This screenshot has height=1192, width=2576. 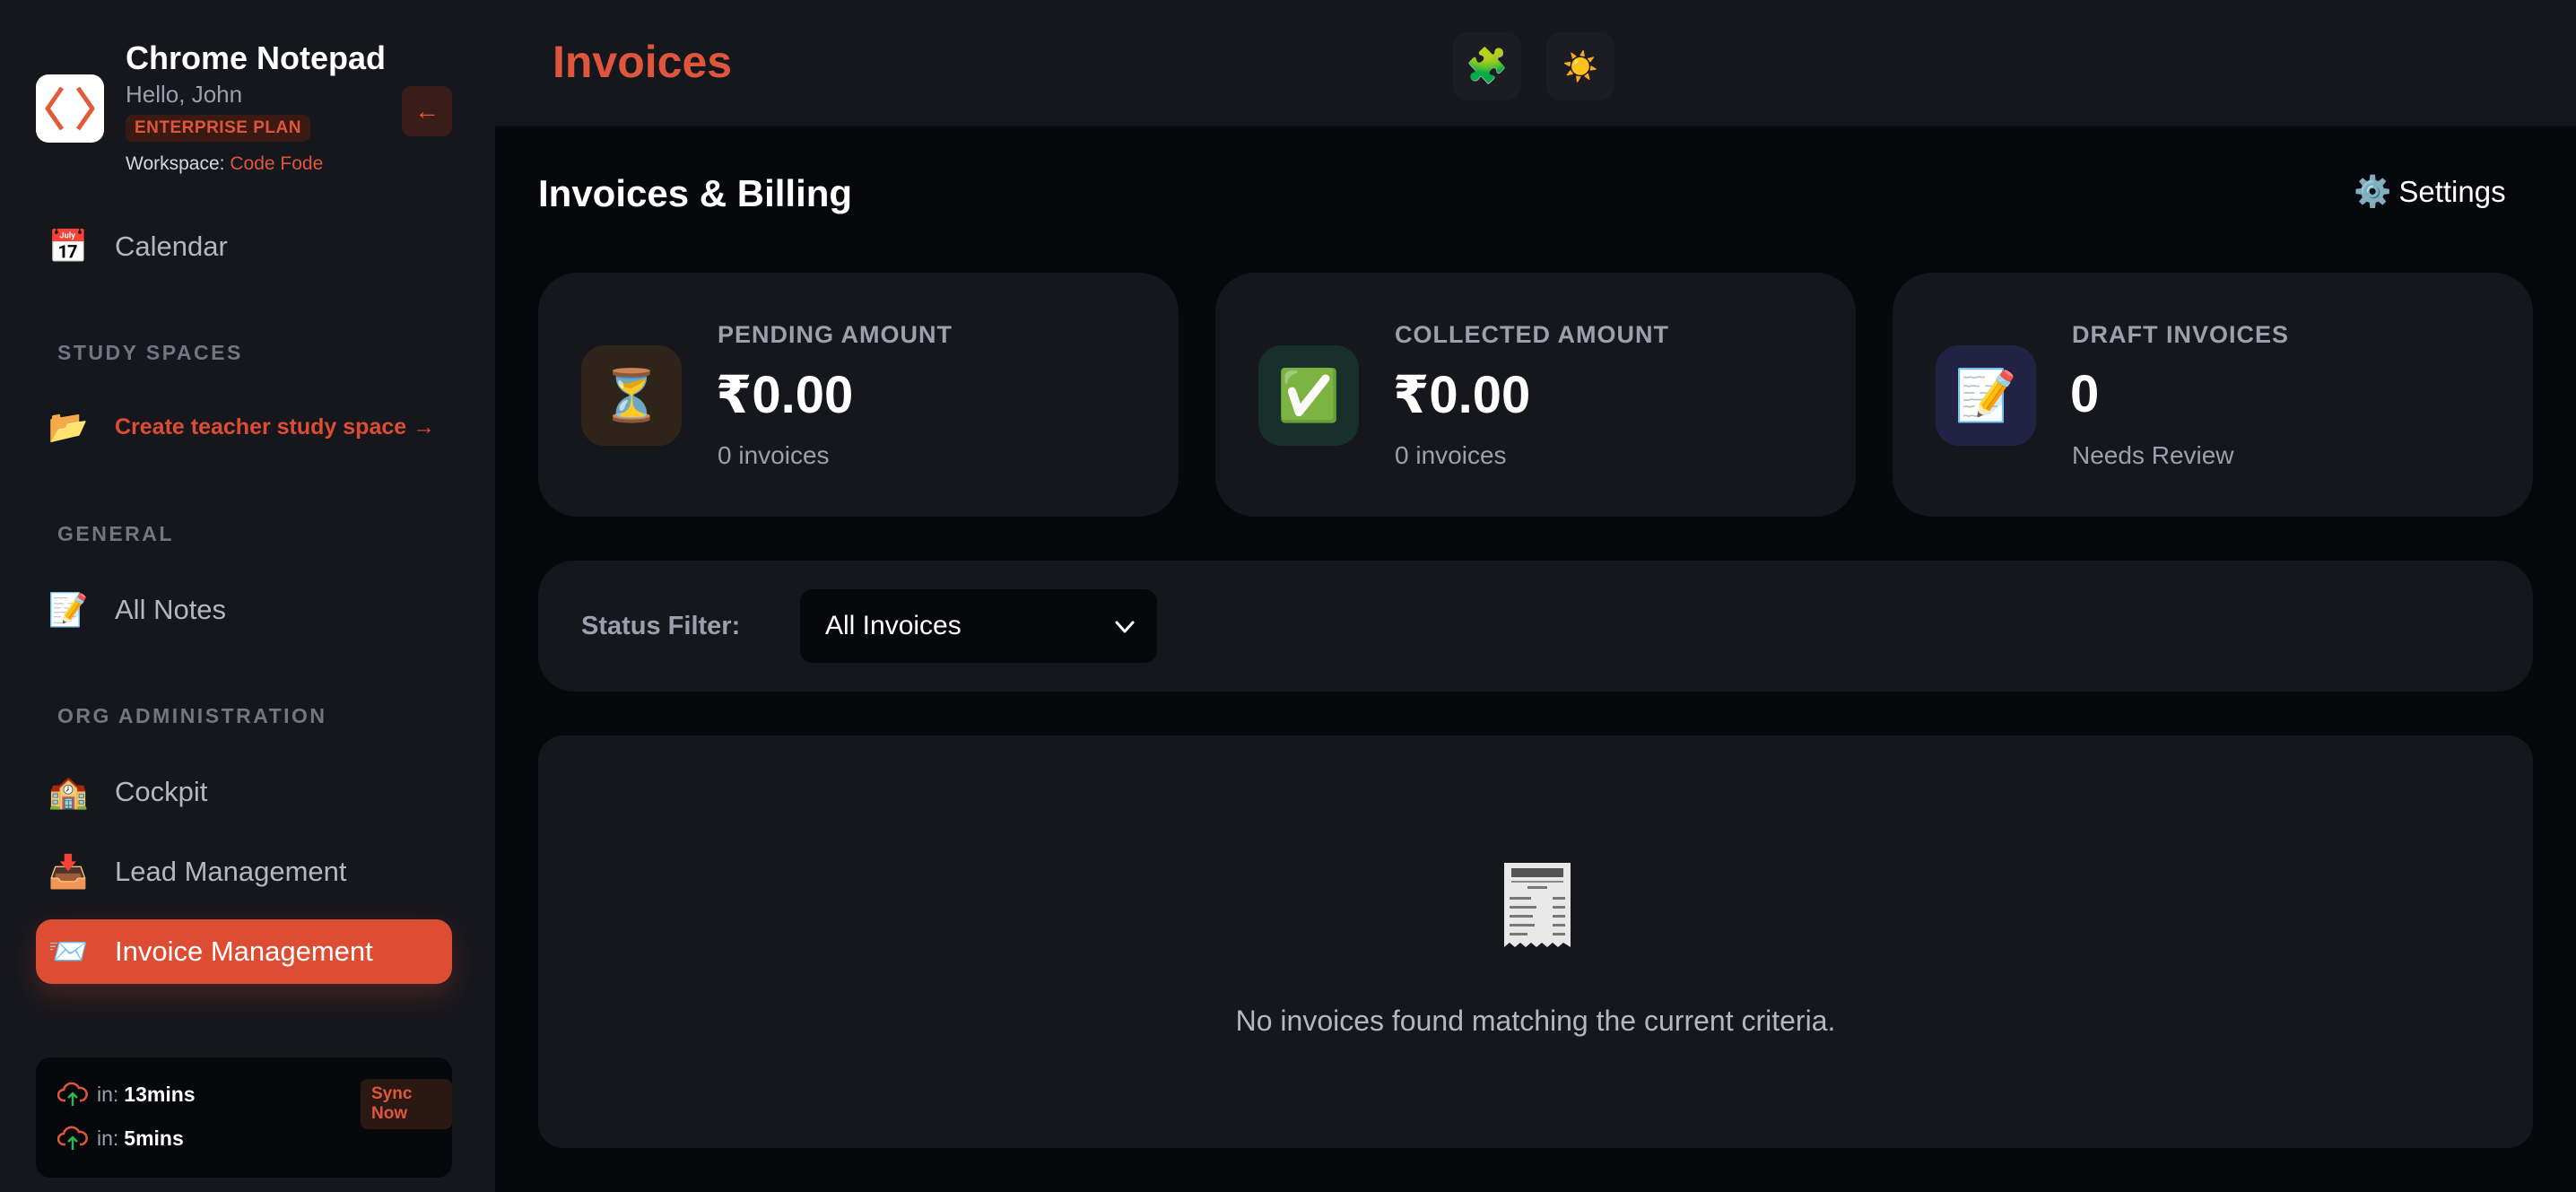 What do you see at coordinates (1535, 64) in the screenshot?
I see `top-header: Invoices 🧩 ☀️` at bounding box center [1535, 64].